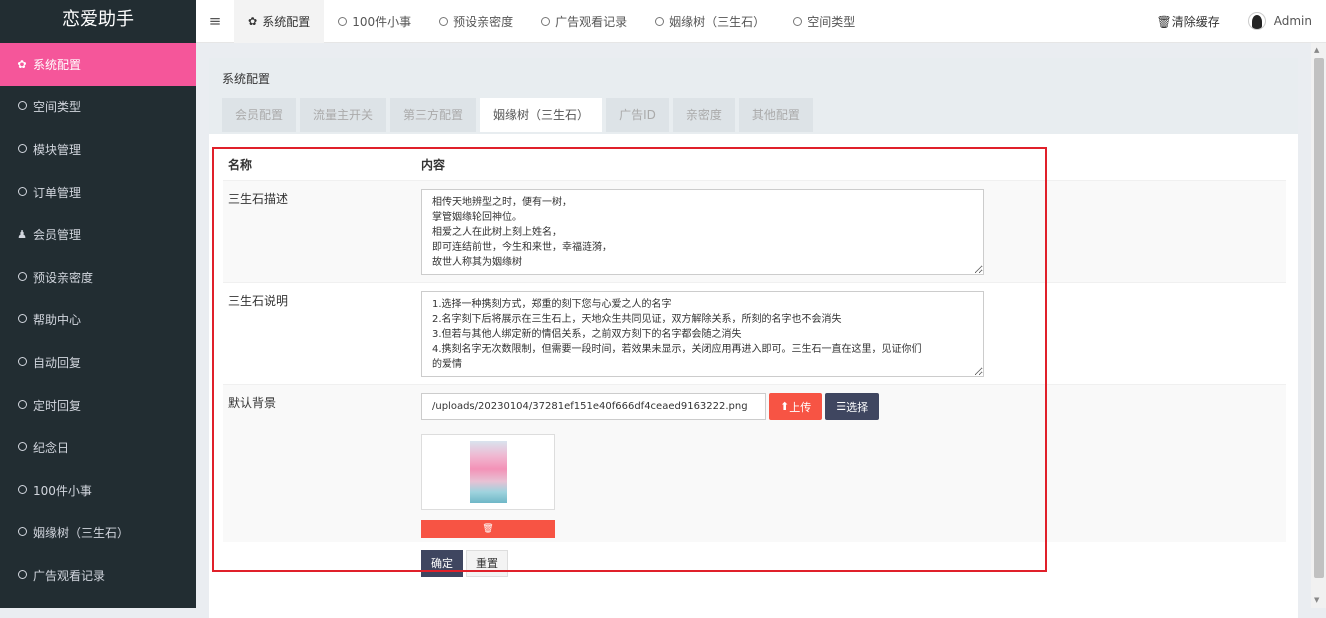 The width and height of the screenshot is (1326, 618). Describe the element at coordinates (98, 192) in the screenshot. I see `sidebar-item-order-manage: 订单管理` at that location.